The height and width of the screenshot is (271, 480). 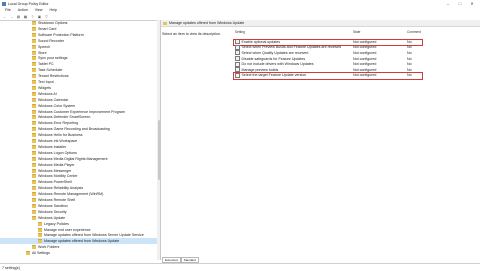 I want to click on tree-item-label: Tablet PC, so click(x=46, y=64).